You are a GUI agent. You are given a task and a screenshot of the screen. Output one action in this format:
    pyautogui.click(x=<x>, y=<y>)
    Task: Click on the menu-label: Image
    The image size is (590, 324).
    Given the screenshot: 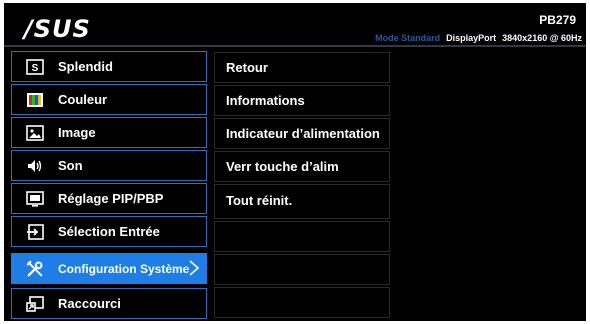 What is the action you would take?
    pyautogui.click(x=77, y=132)
    